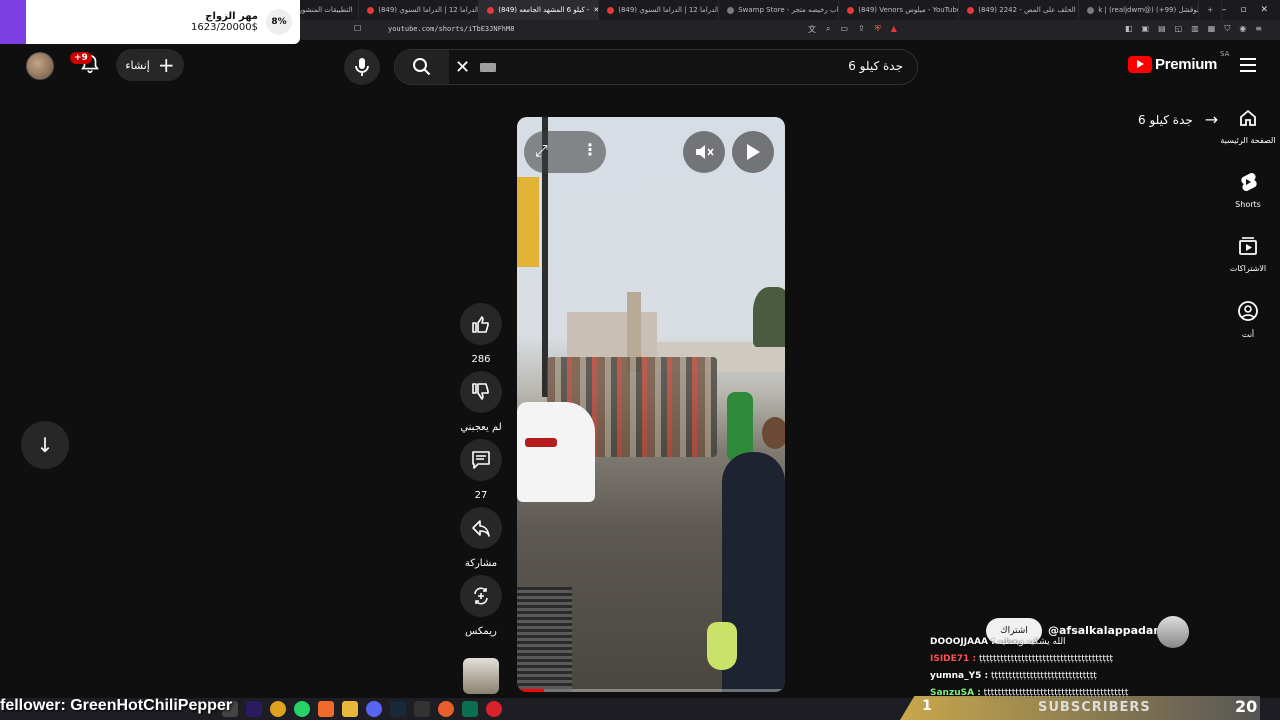 Image resolution: width=1280 pixels, height=720 pixels. Describe the element at coordinates (779, 10) in the screenshot. I see `browser-tab: Swamp Store - العاب رخيصه متجر` at that location.